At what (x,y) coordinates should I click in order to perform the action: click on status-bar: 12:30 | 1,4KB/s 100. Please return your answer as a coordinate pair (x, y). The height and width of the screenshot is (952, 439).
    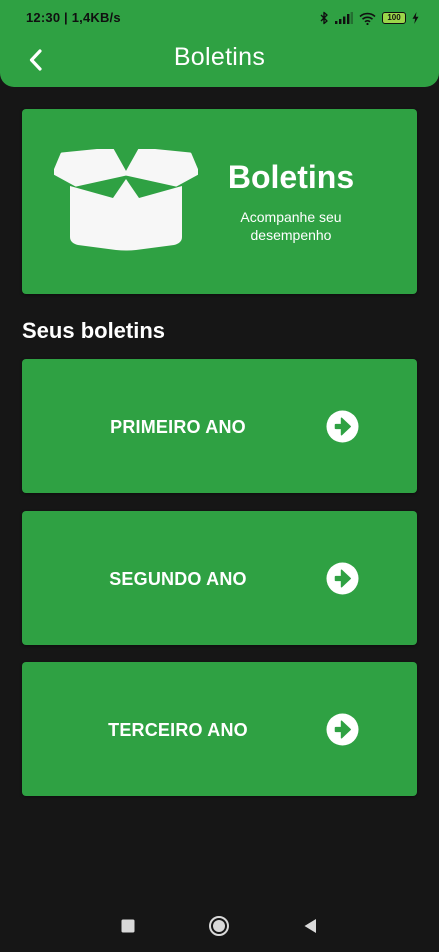
    Looking at the image, I should click on (219, 17).